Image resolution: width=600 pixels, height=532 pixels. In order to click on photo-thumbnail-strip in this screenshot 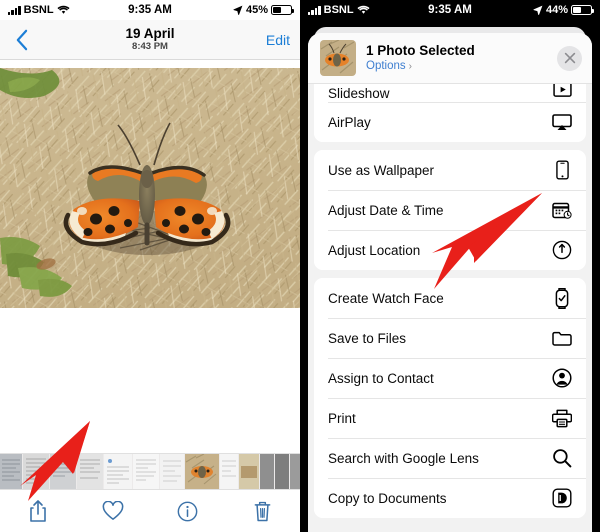, I will do `click(150, 471)`.